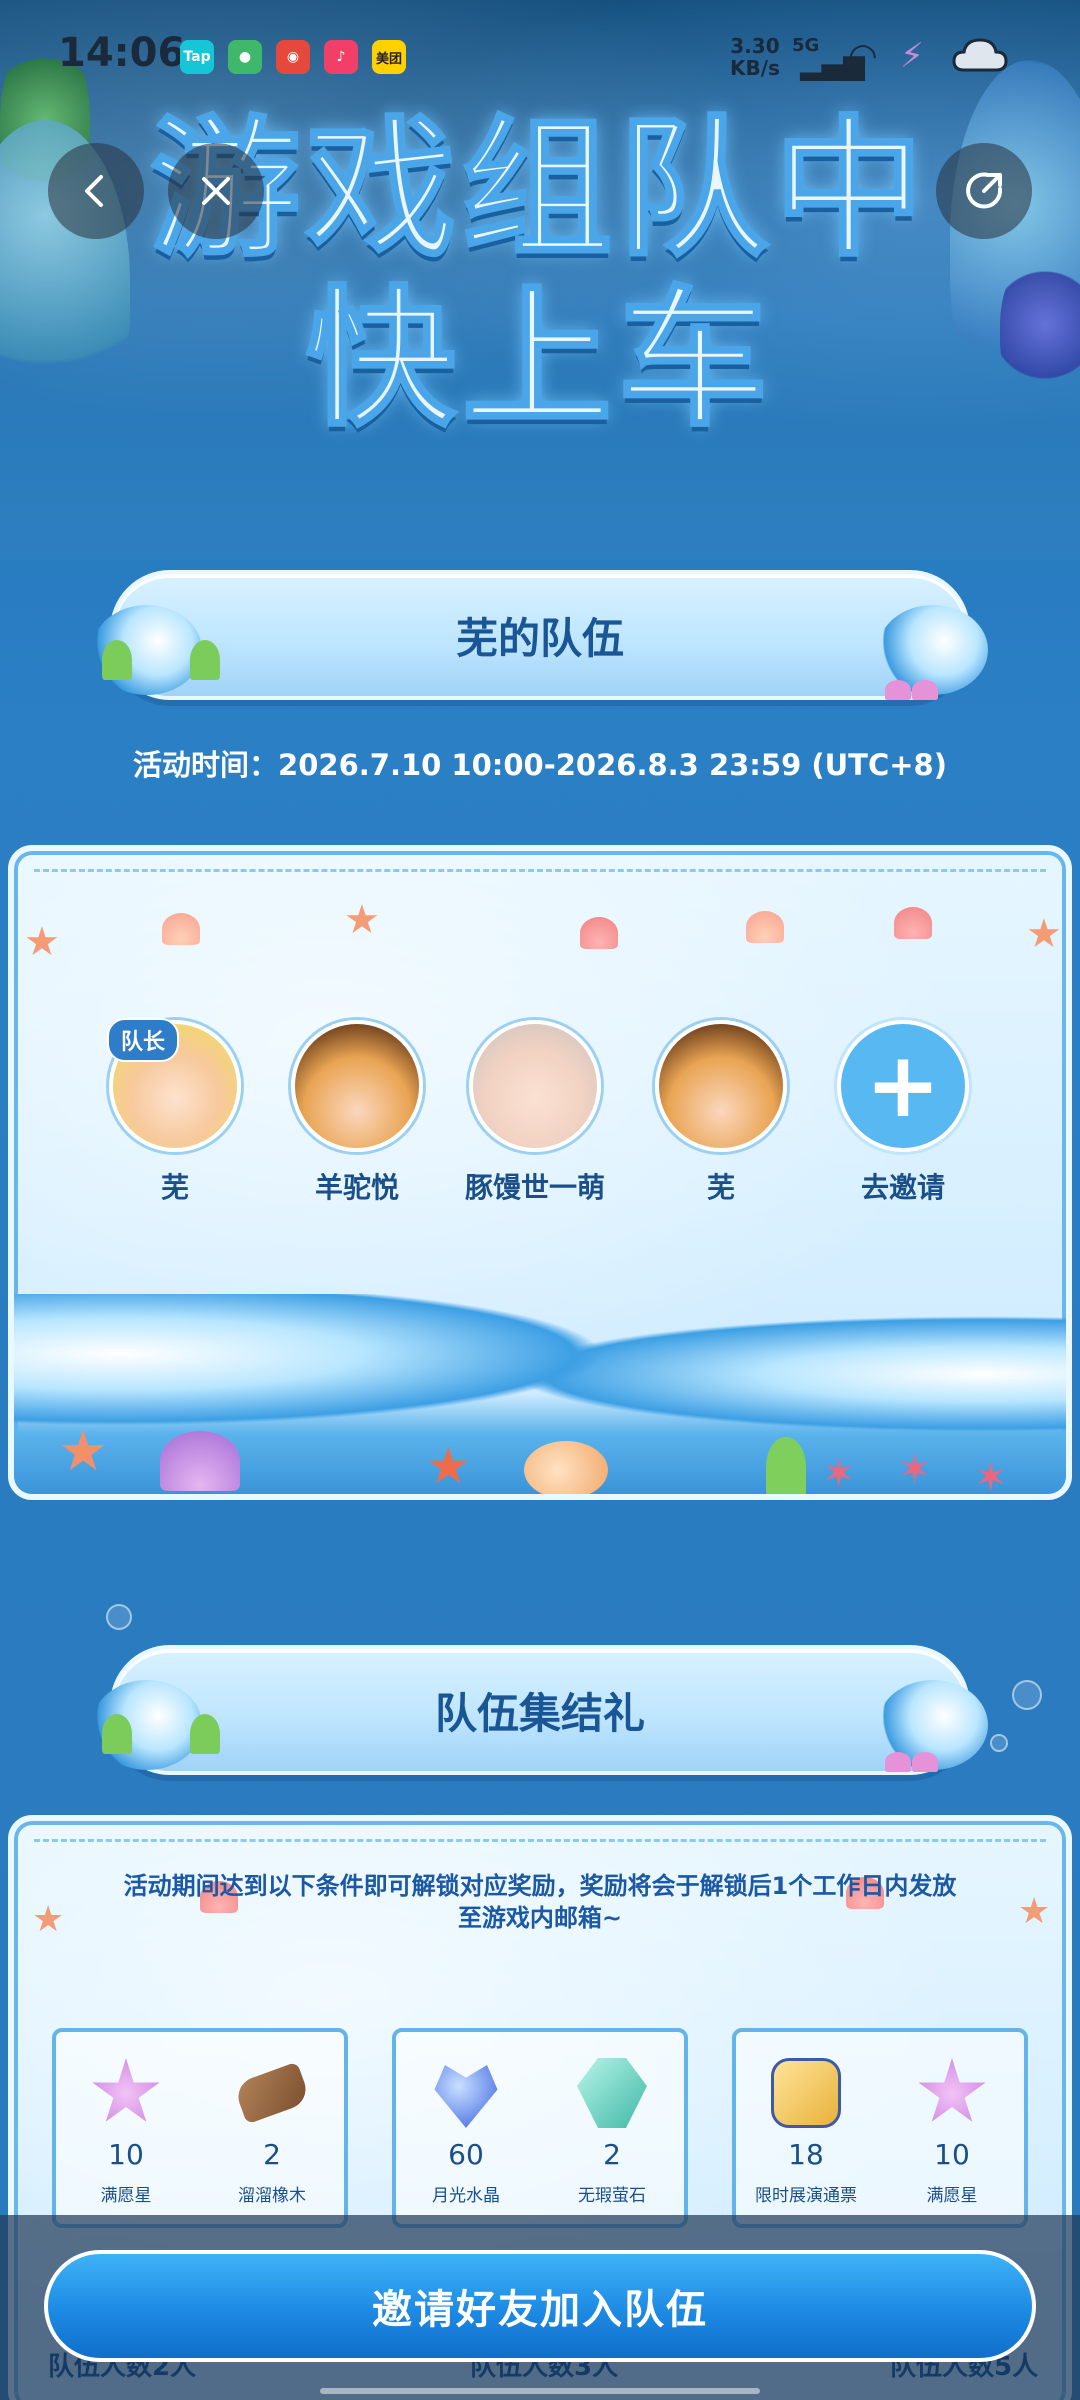 The height and width of the screenshot is (2400, 1080). What do you see at coordinates (540, 2391) in the screenshot?
I see `home-indicator` at bounding box center [540, 2391].